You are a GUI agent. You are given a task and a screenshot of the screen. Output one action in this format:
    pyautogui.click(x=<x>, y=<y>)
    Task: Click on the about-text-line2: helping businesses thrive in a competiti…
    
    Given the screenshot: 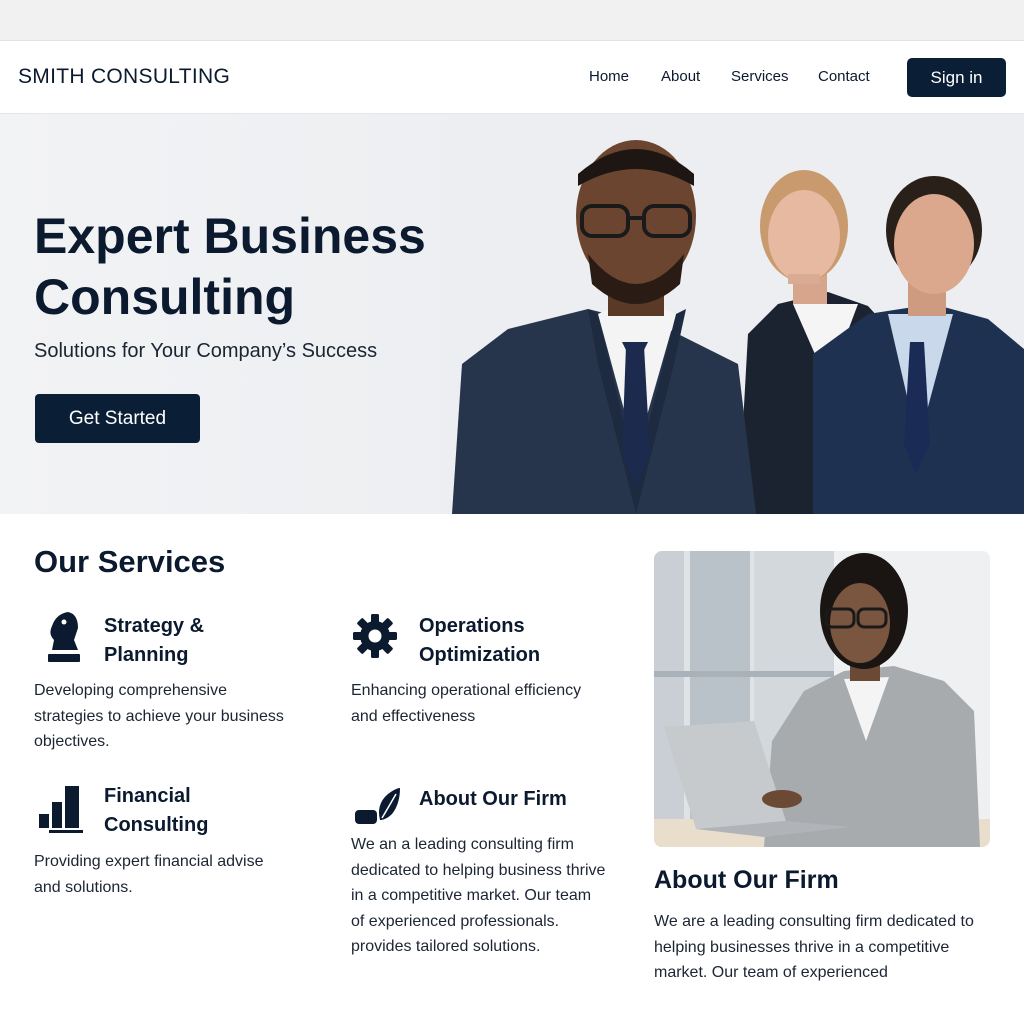 What is the action you would take?
    pyautogui.click(x=802, y=947)
    